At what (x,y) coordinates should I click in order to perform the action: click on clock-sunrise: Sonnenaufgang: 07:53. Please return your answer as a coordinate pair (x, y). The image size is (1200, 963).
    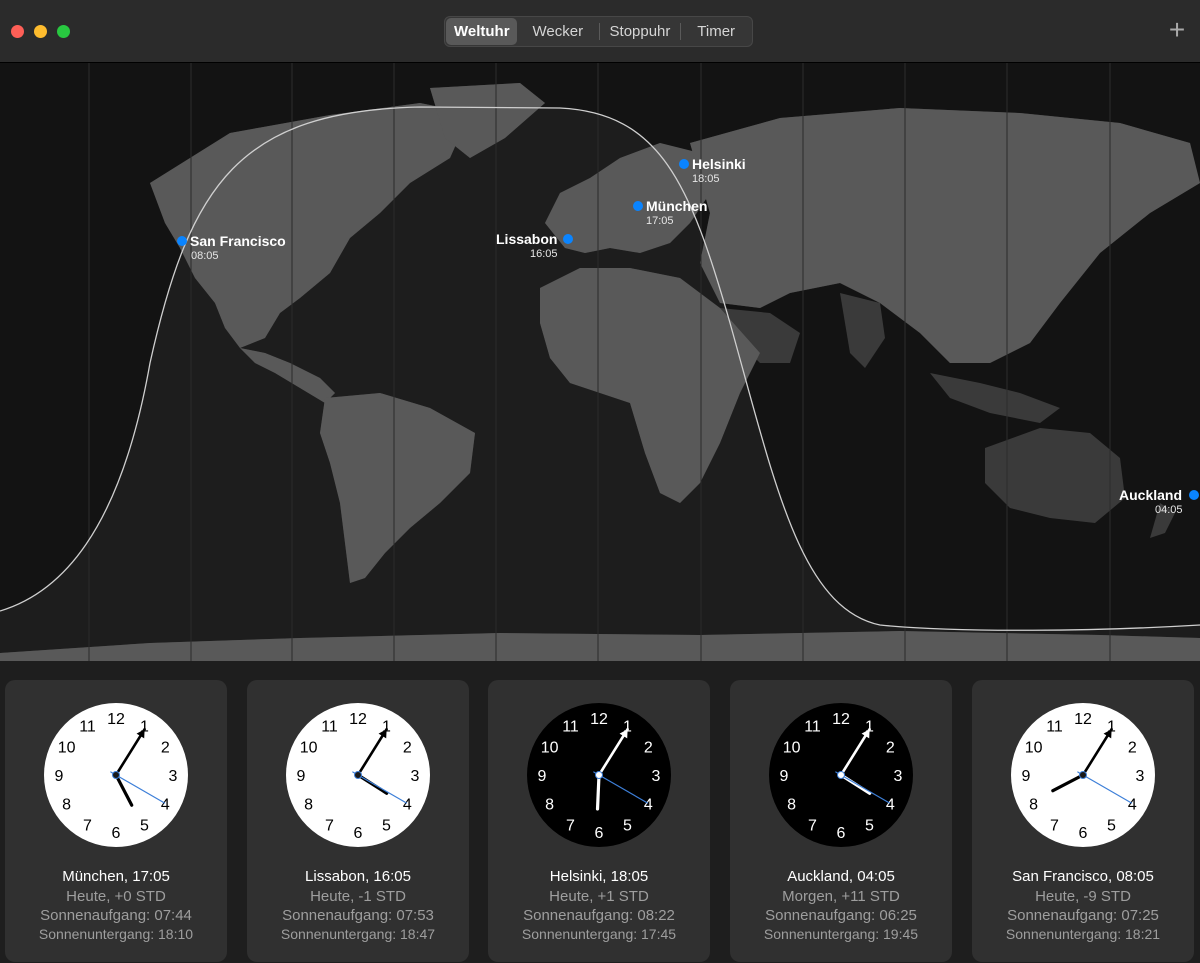
    Looking at the image, I should click on (358, 915).